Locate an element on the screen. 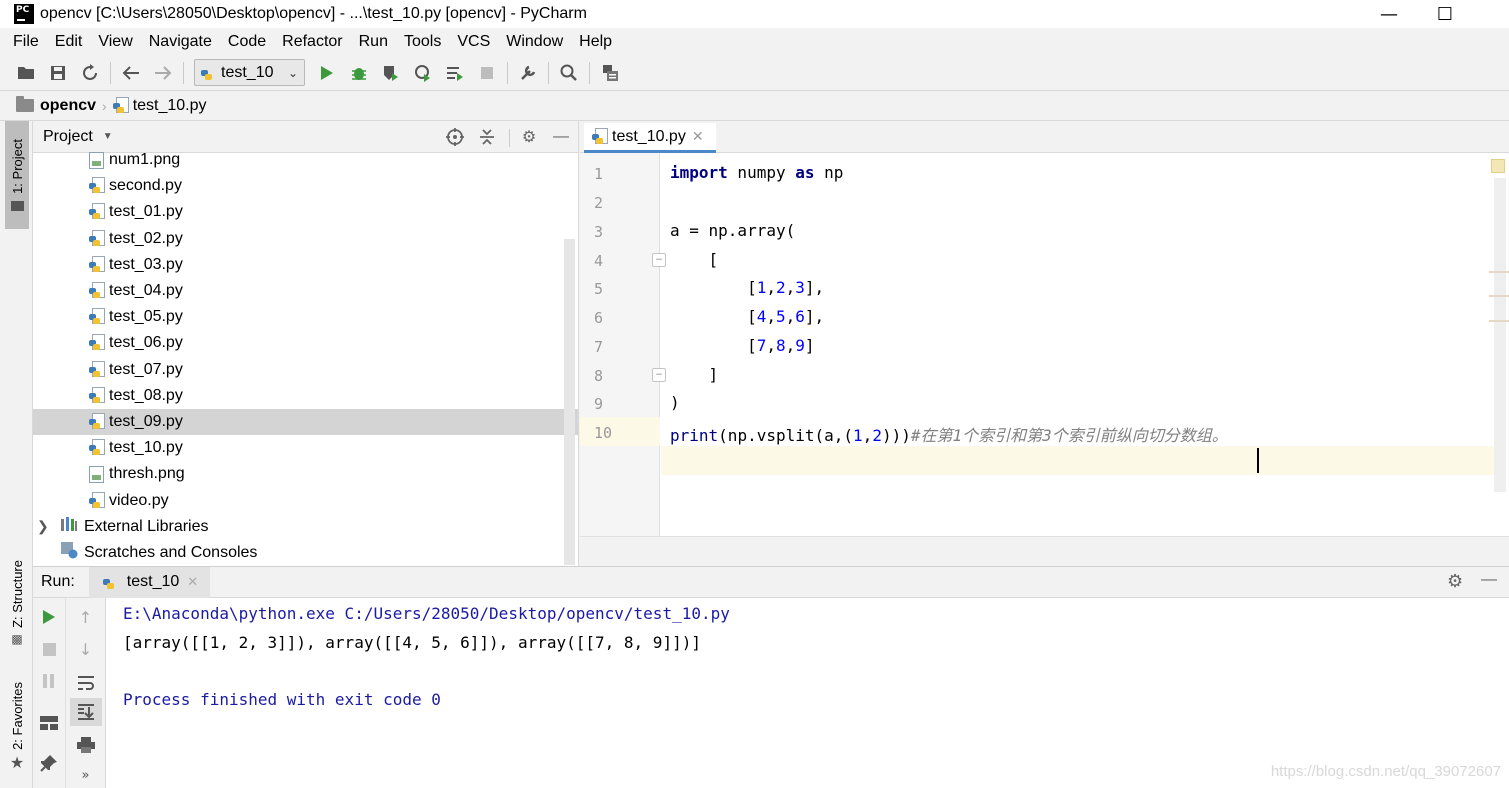 The image size is (1509, 788). tree-file-item: test_07.py is located at coordinates (305, 370).